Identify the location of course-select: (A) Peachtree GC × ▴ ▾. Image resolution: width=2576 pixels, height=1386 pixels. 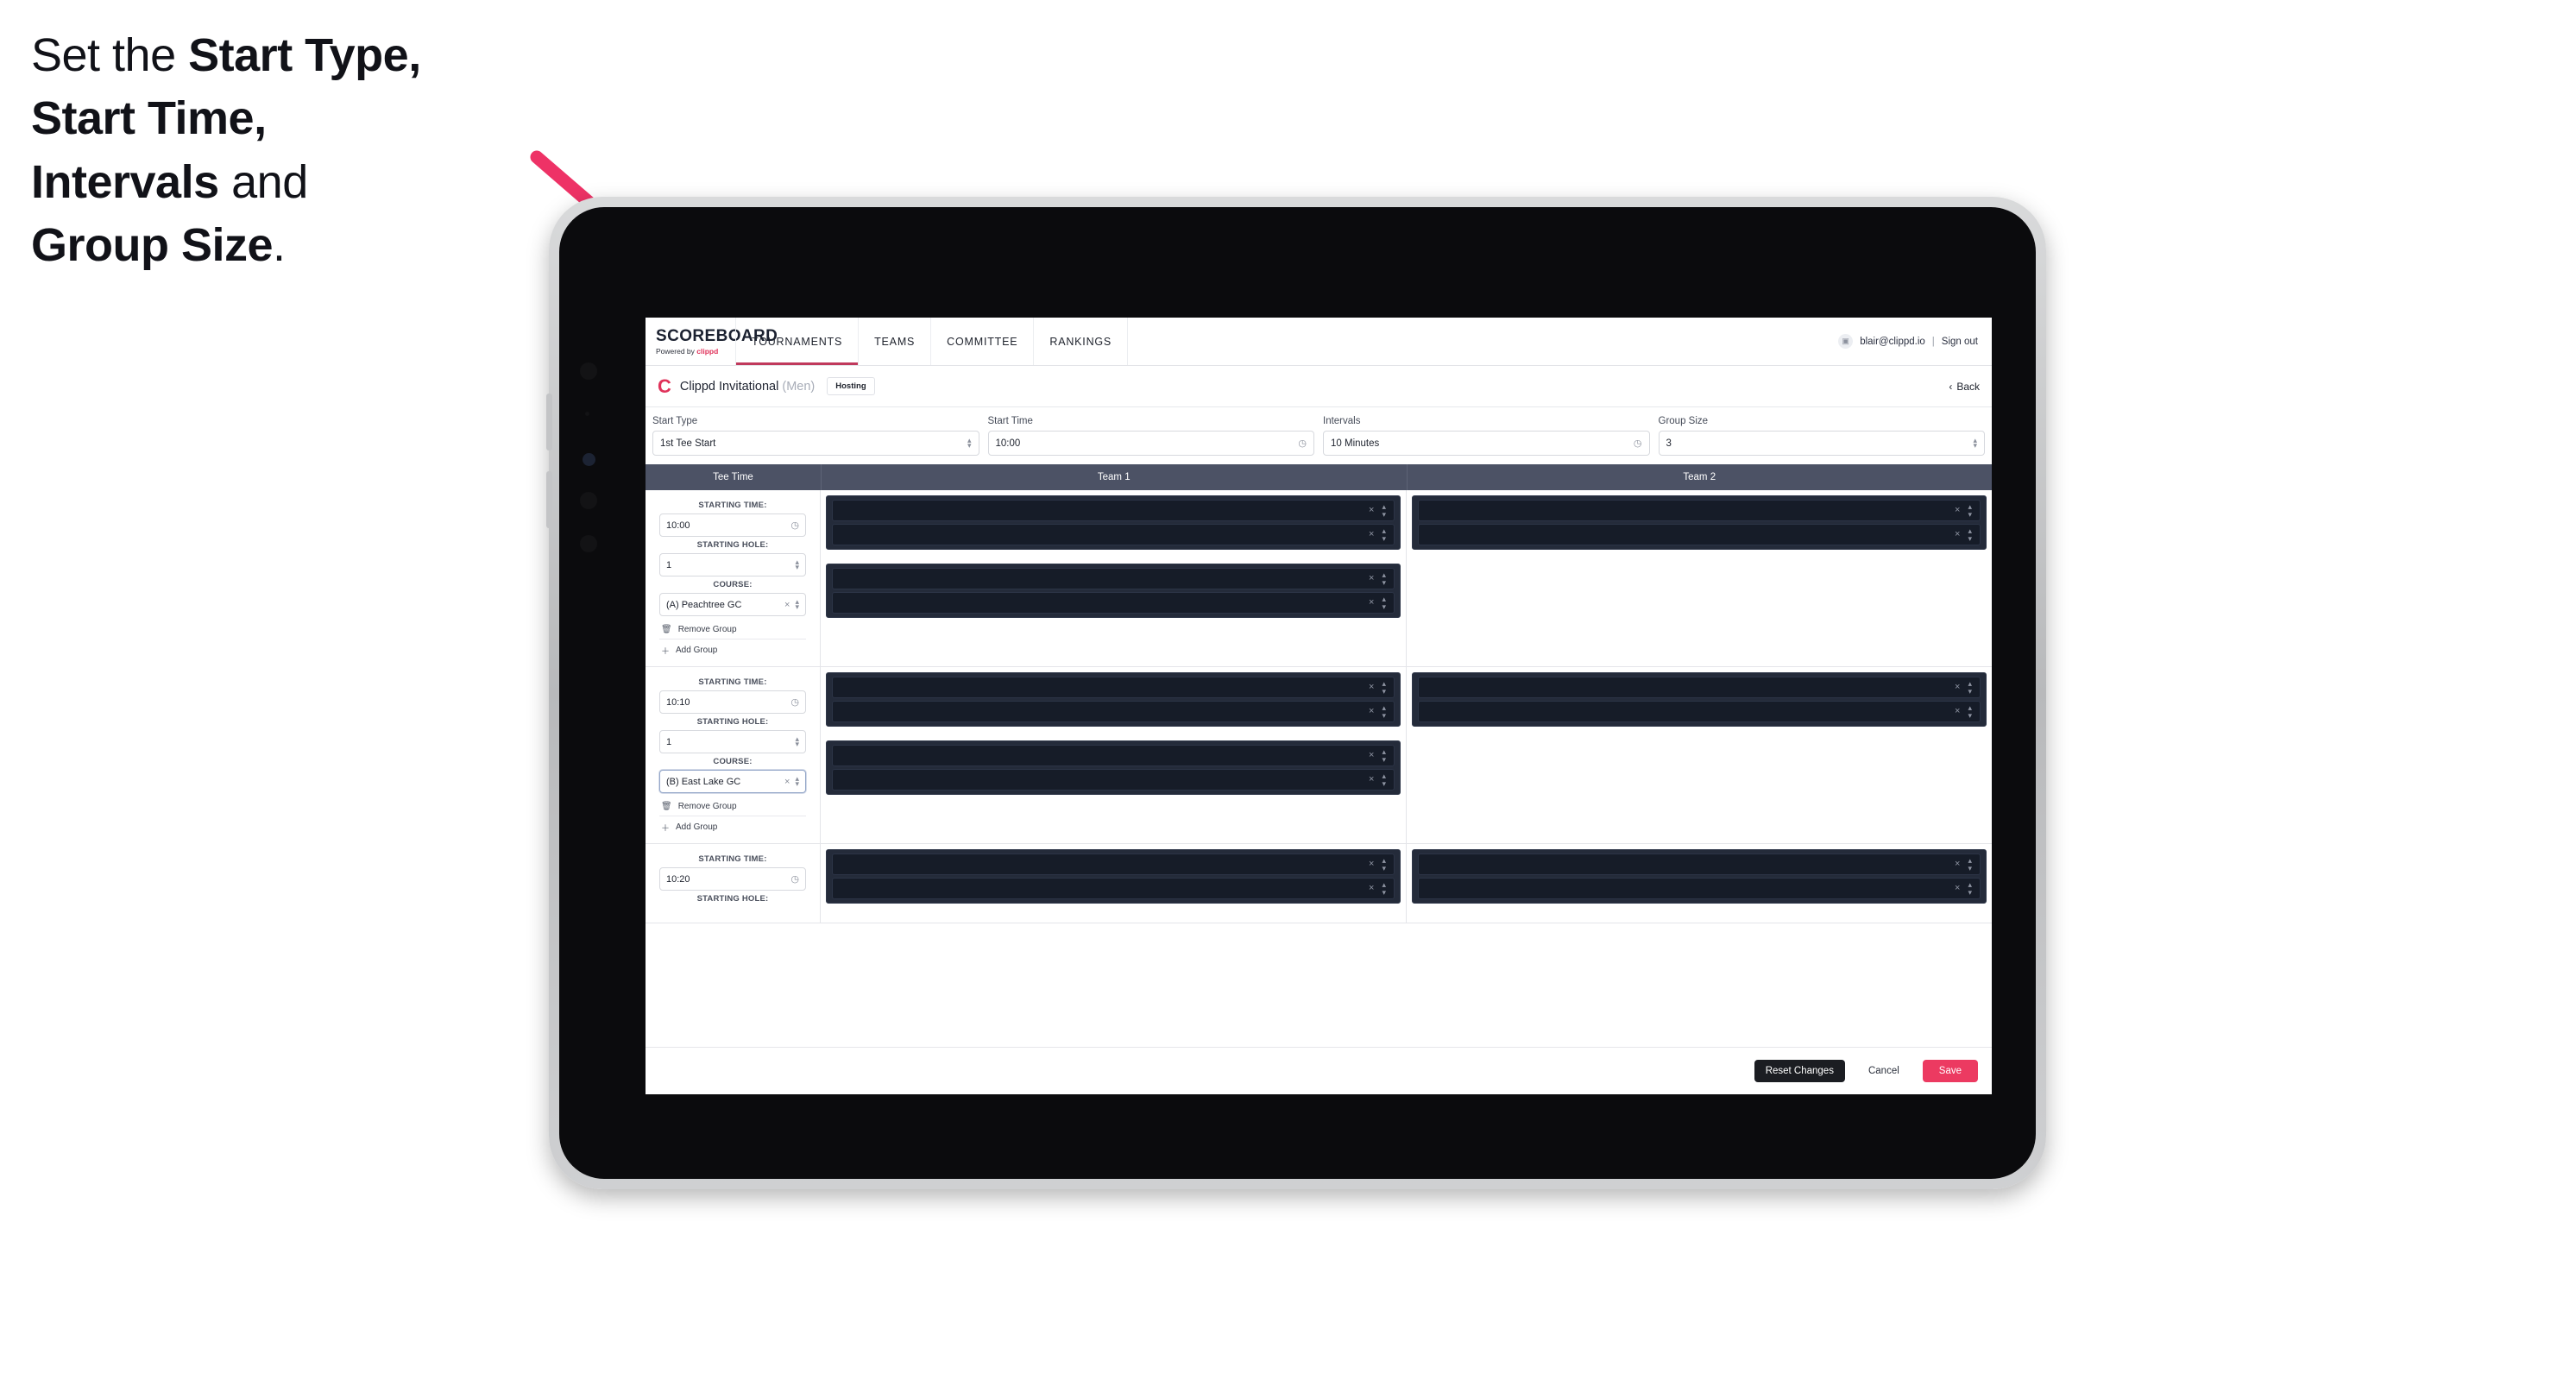
(733, 604).